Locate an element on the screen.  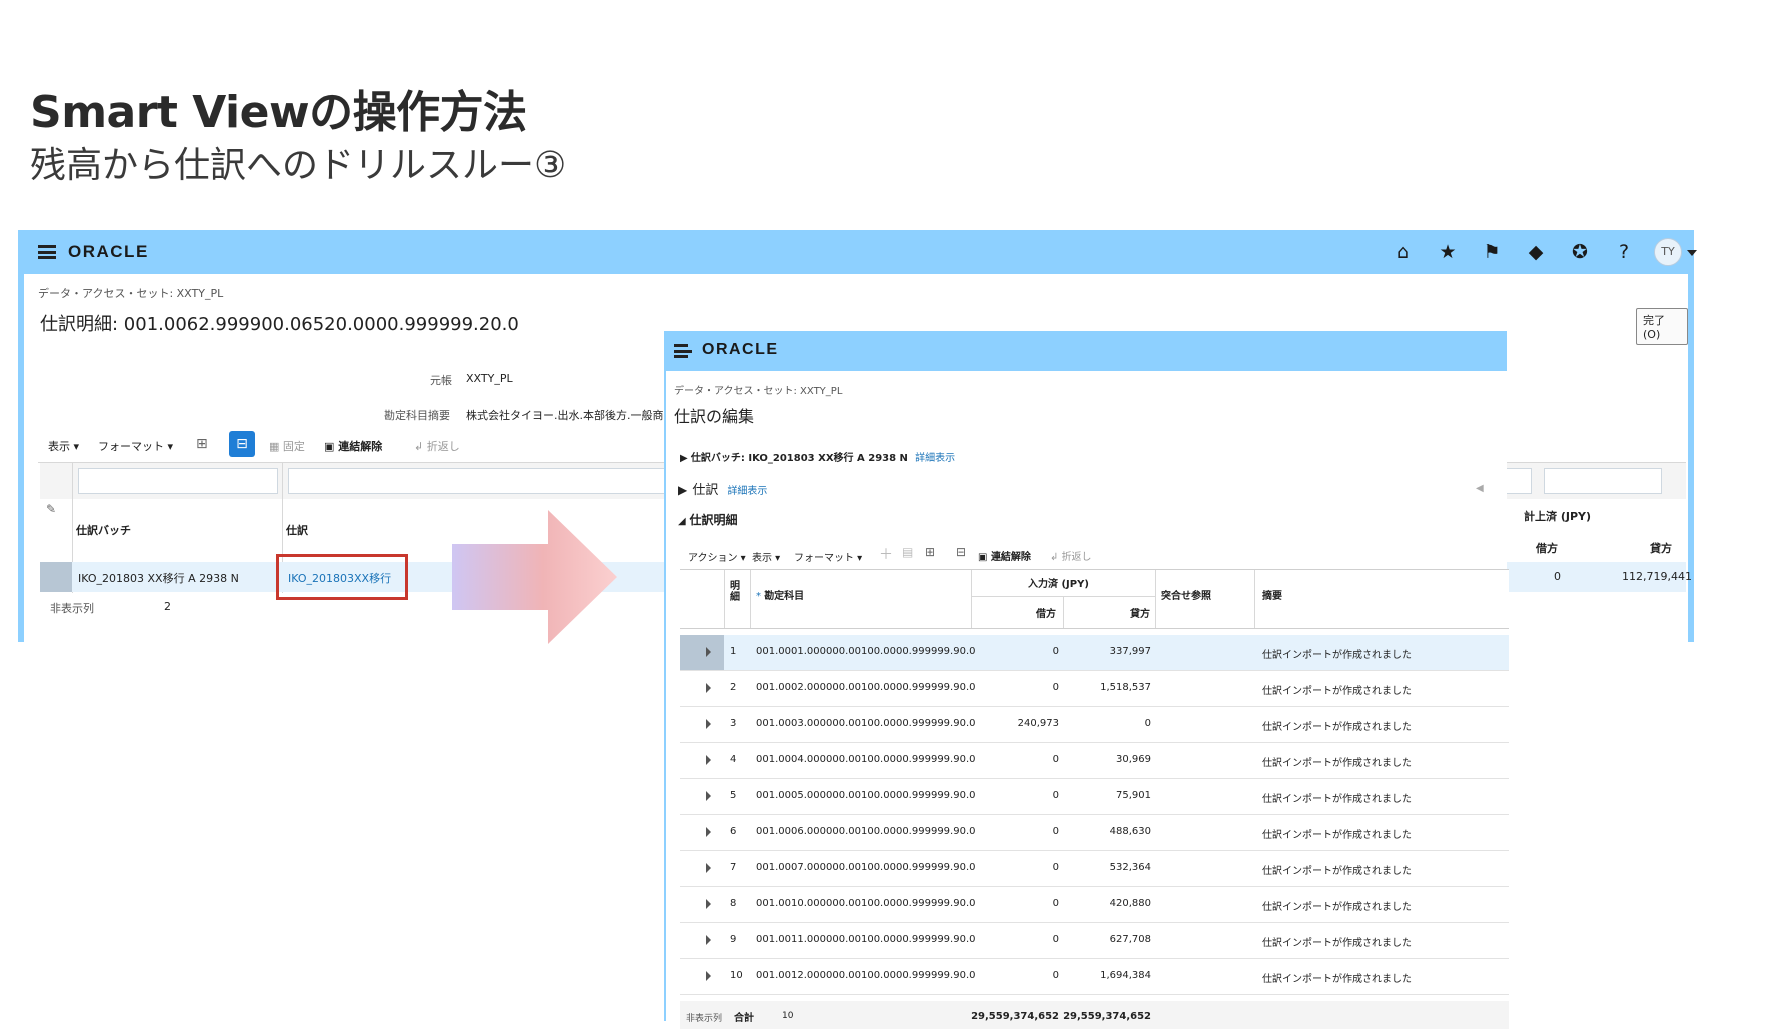
star-icon: ★ is located at coordinates (1448, 252).